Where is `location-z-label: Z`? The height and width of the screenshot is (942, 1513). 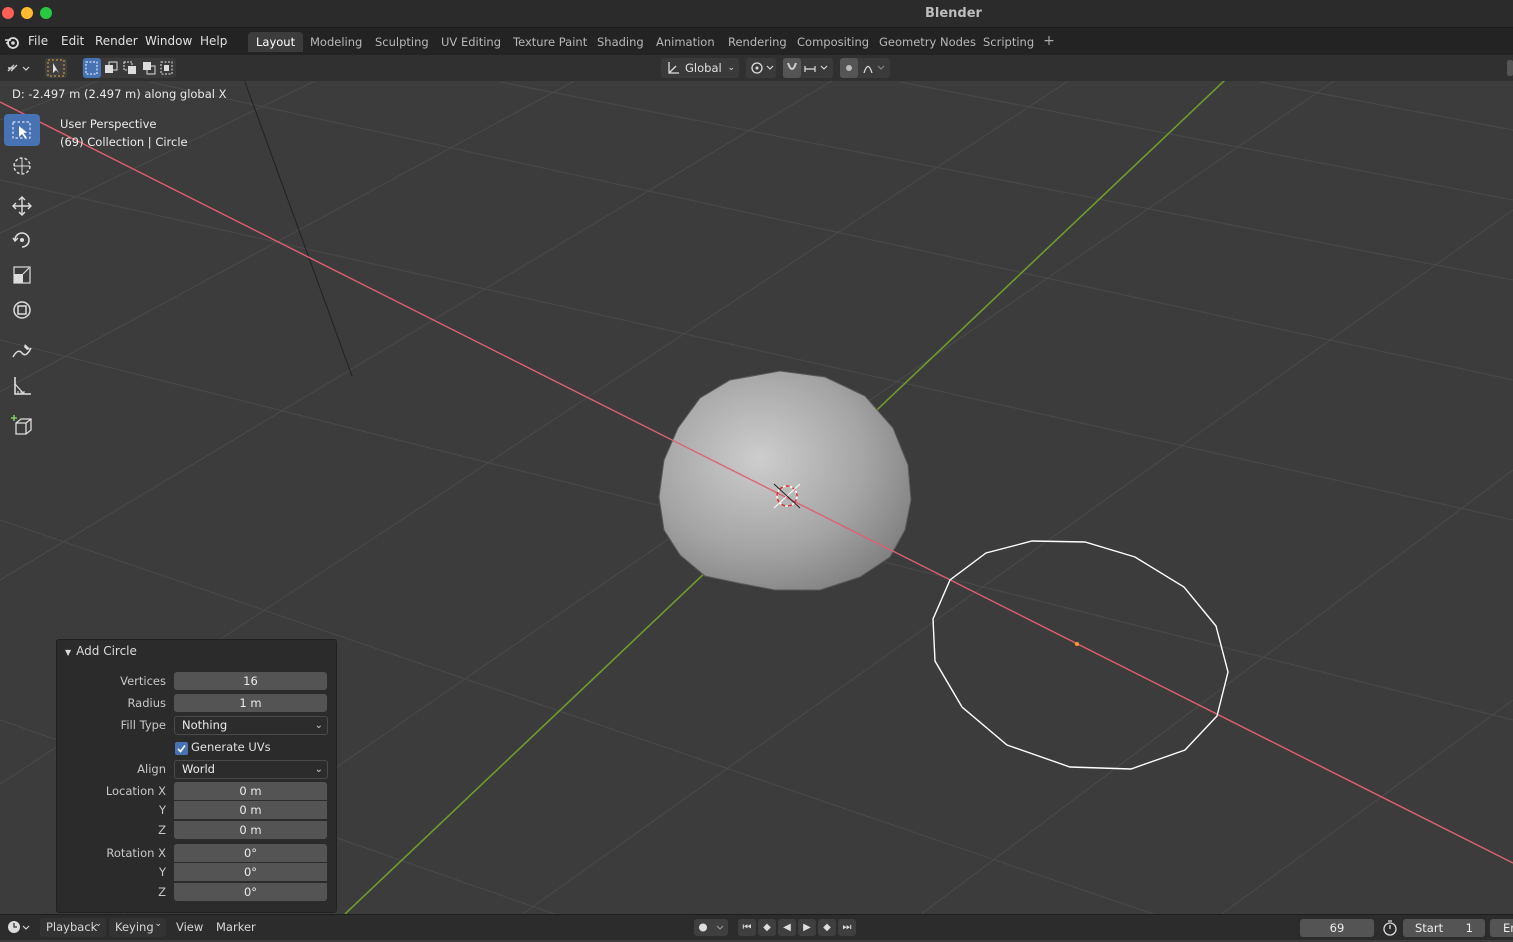 location-z-label: Z is located at coordinates (162, 830).